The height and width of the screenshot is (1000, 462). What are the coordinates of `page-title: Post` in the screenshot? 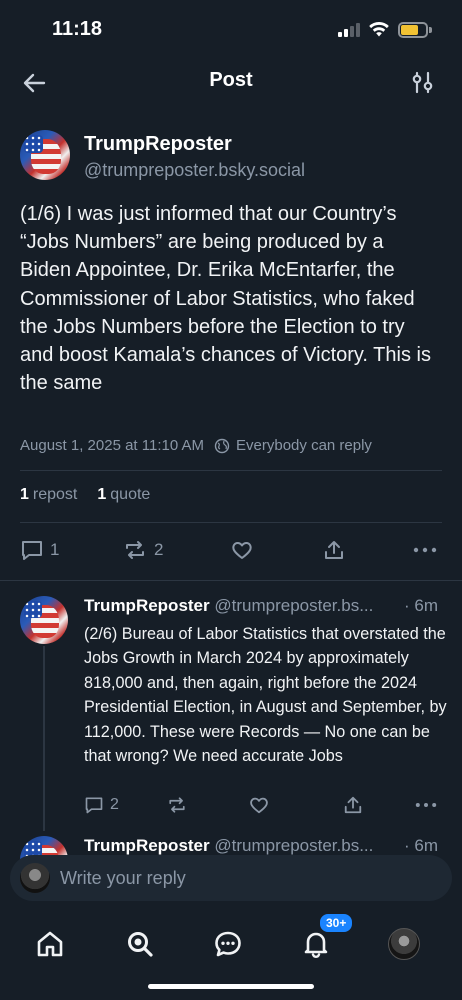 It's located at (231, 80).